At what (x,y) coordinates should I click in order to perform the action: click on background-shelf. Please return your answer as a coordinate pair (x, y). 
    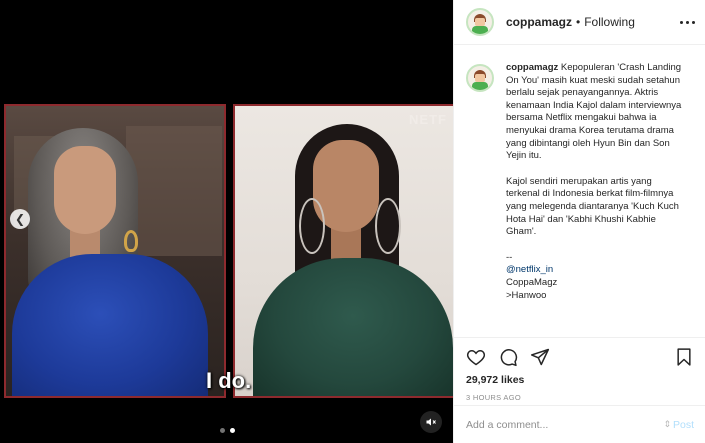
    Looking at the image, I should click on (174, 191).